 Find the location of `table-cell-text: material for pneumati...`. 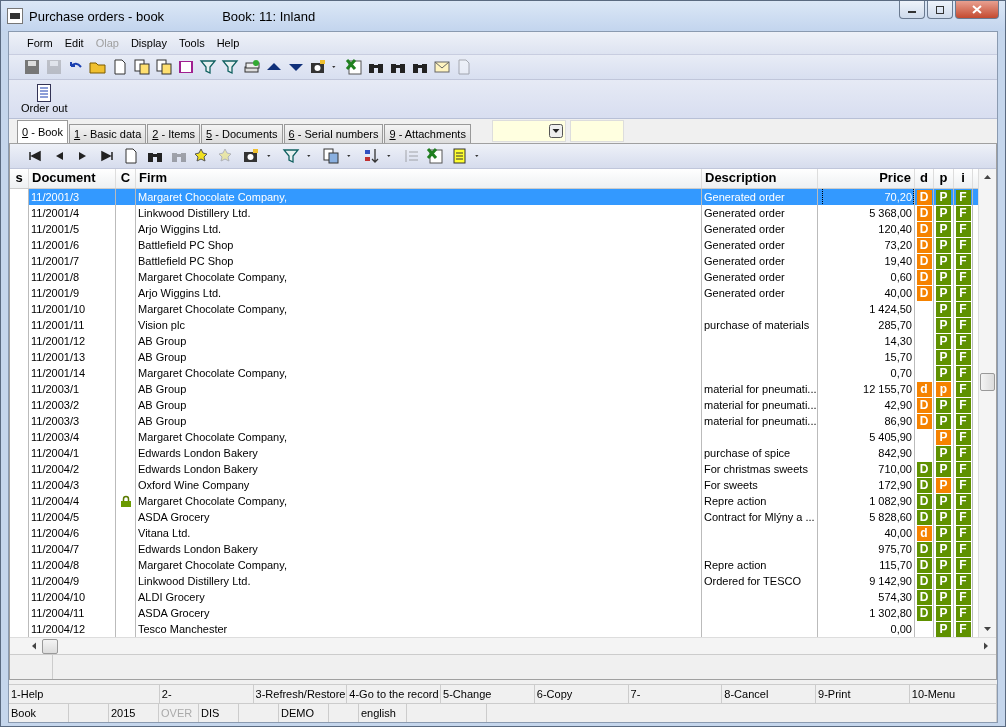

table-cell-text: material for pneumati... is located at coordinates (760, 389).